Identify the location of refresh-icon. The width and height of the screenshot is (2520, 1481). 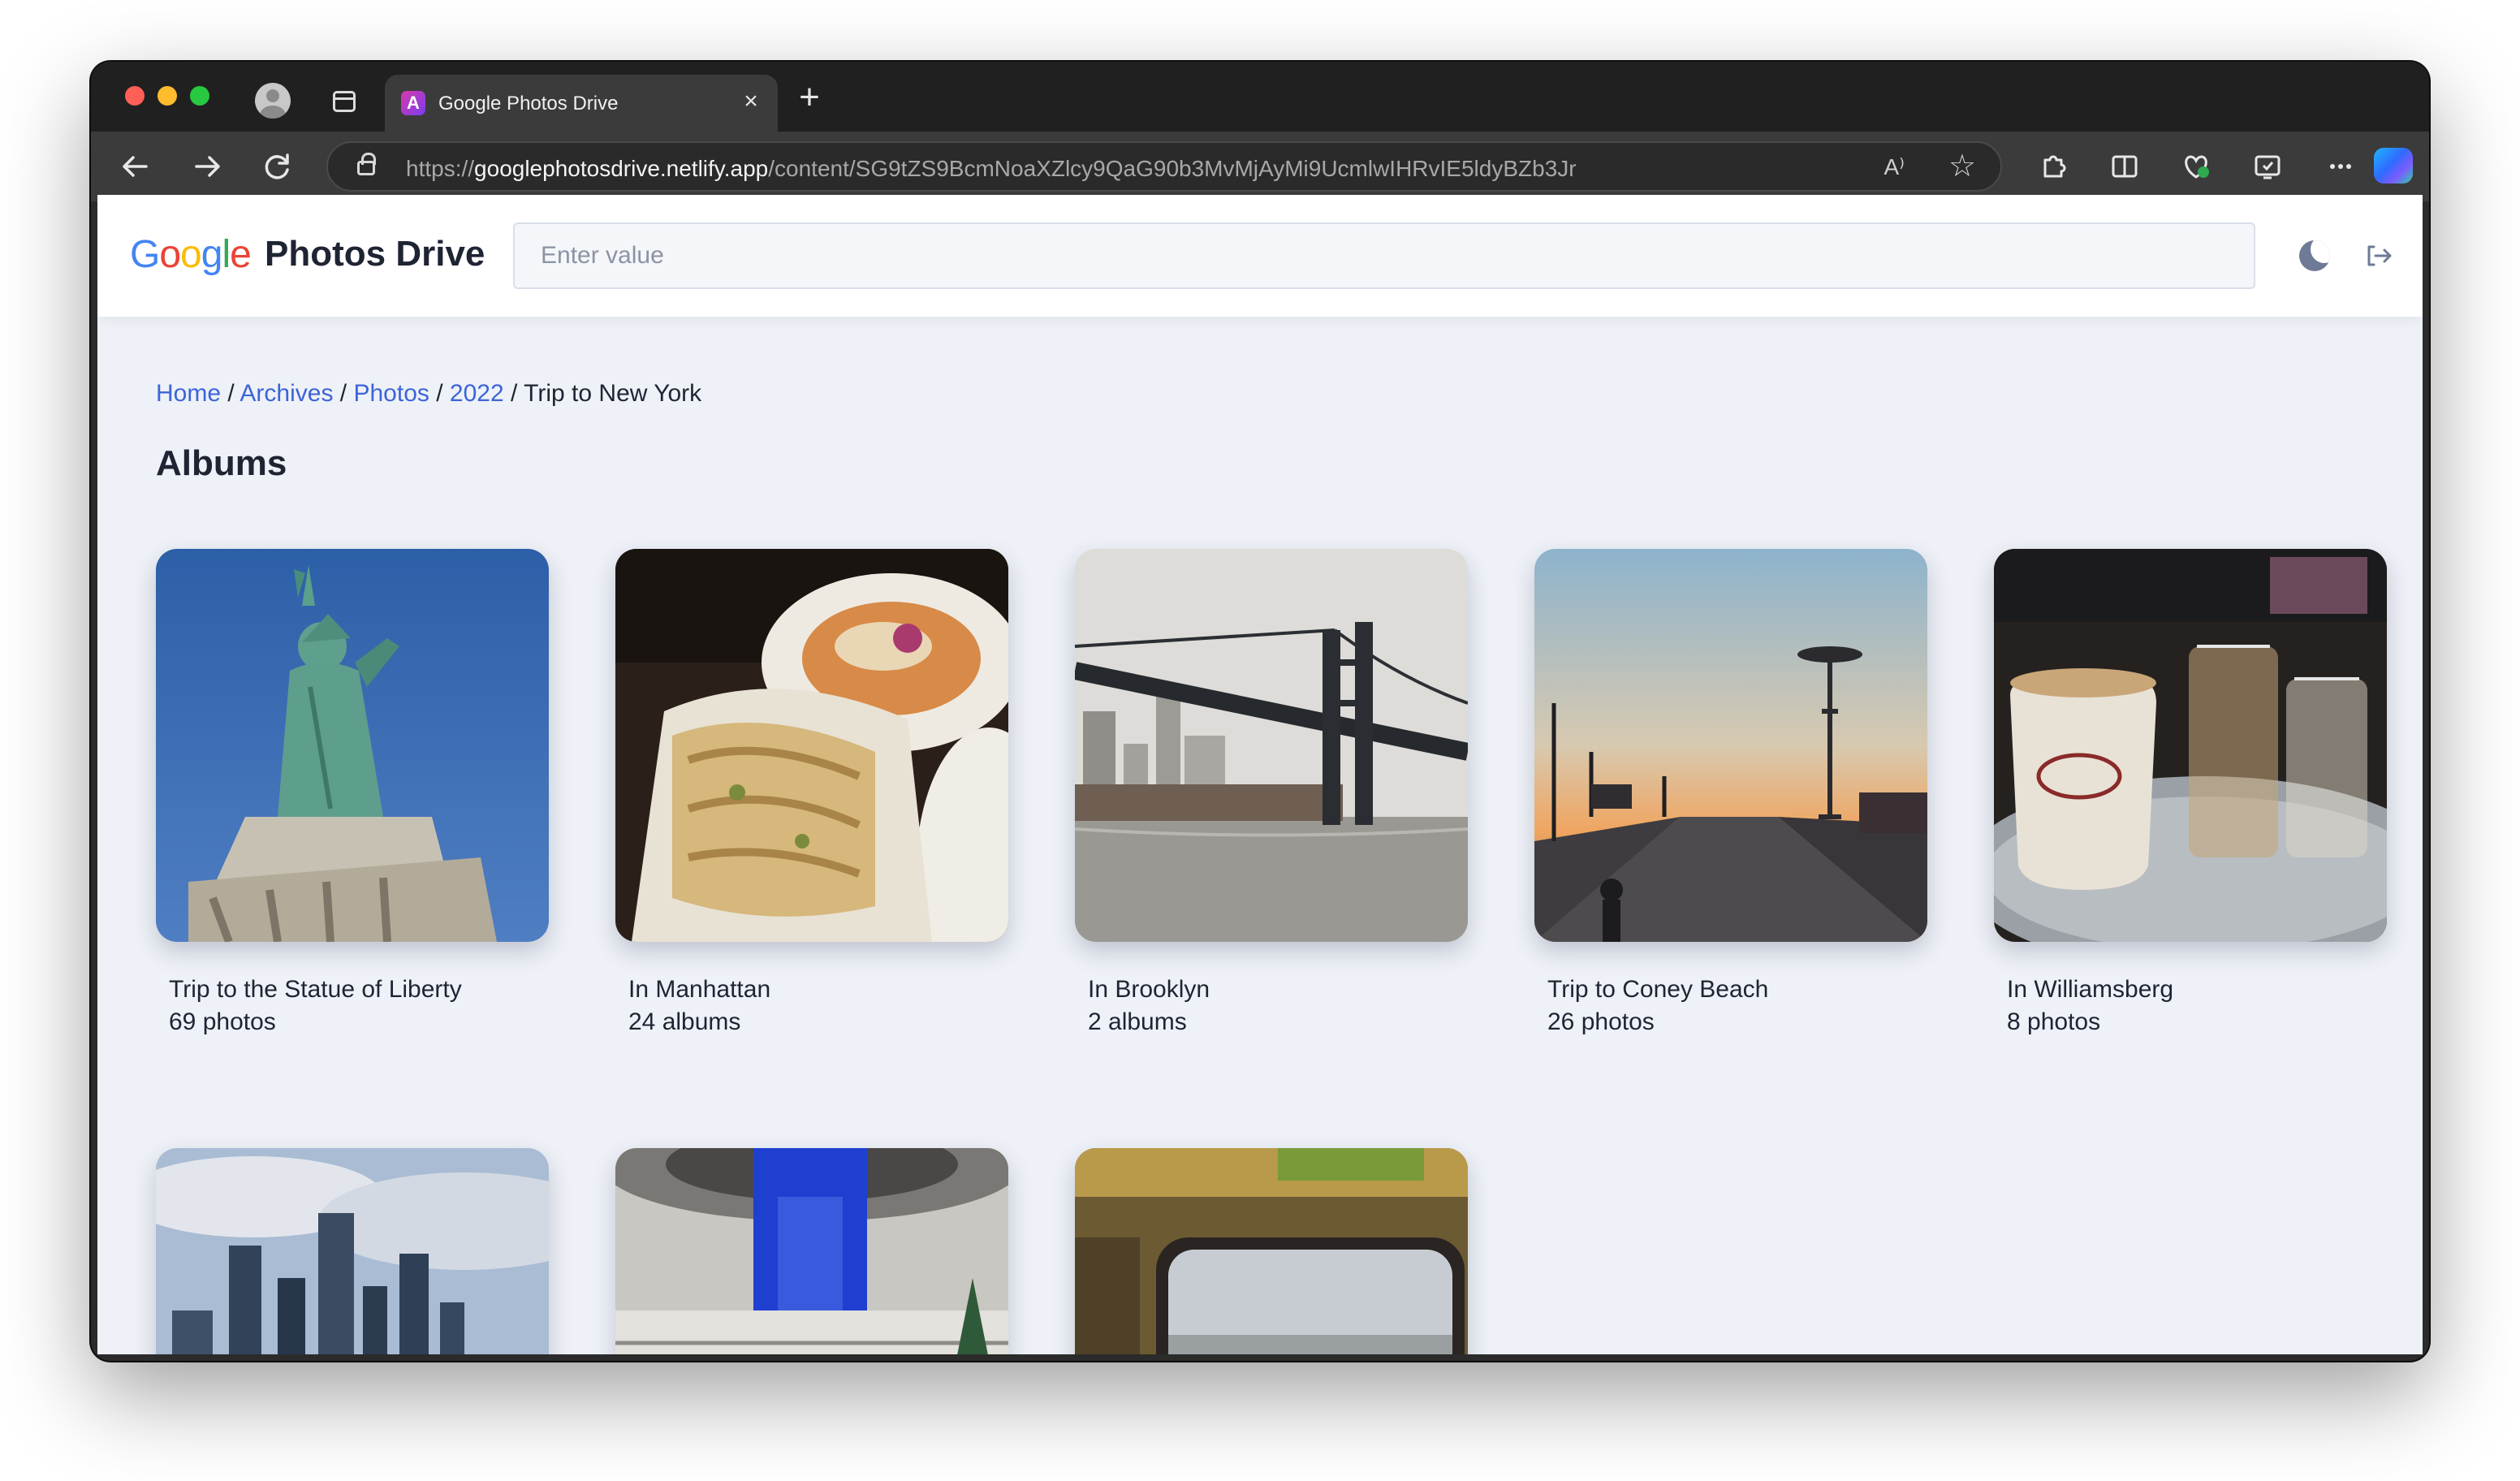
(277, 166).